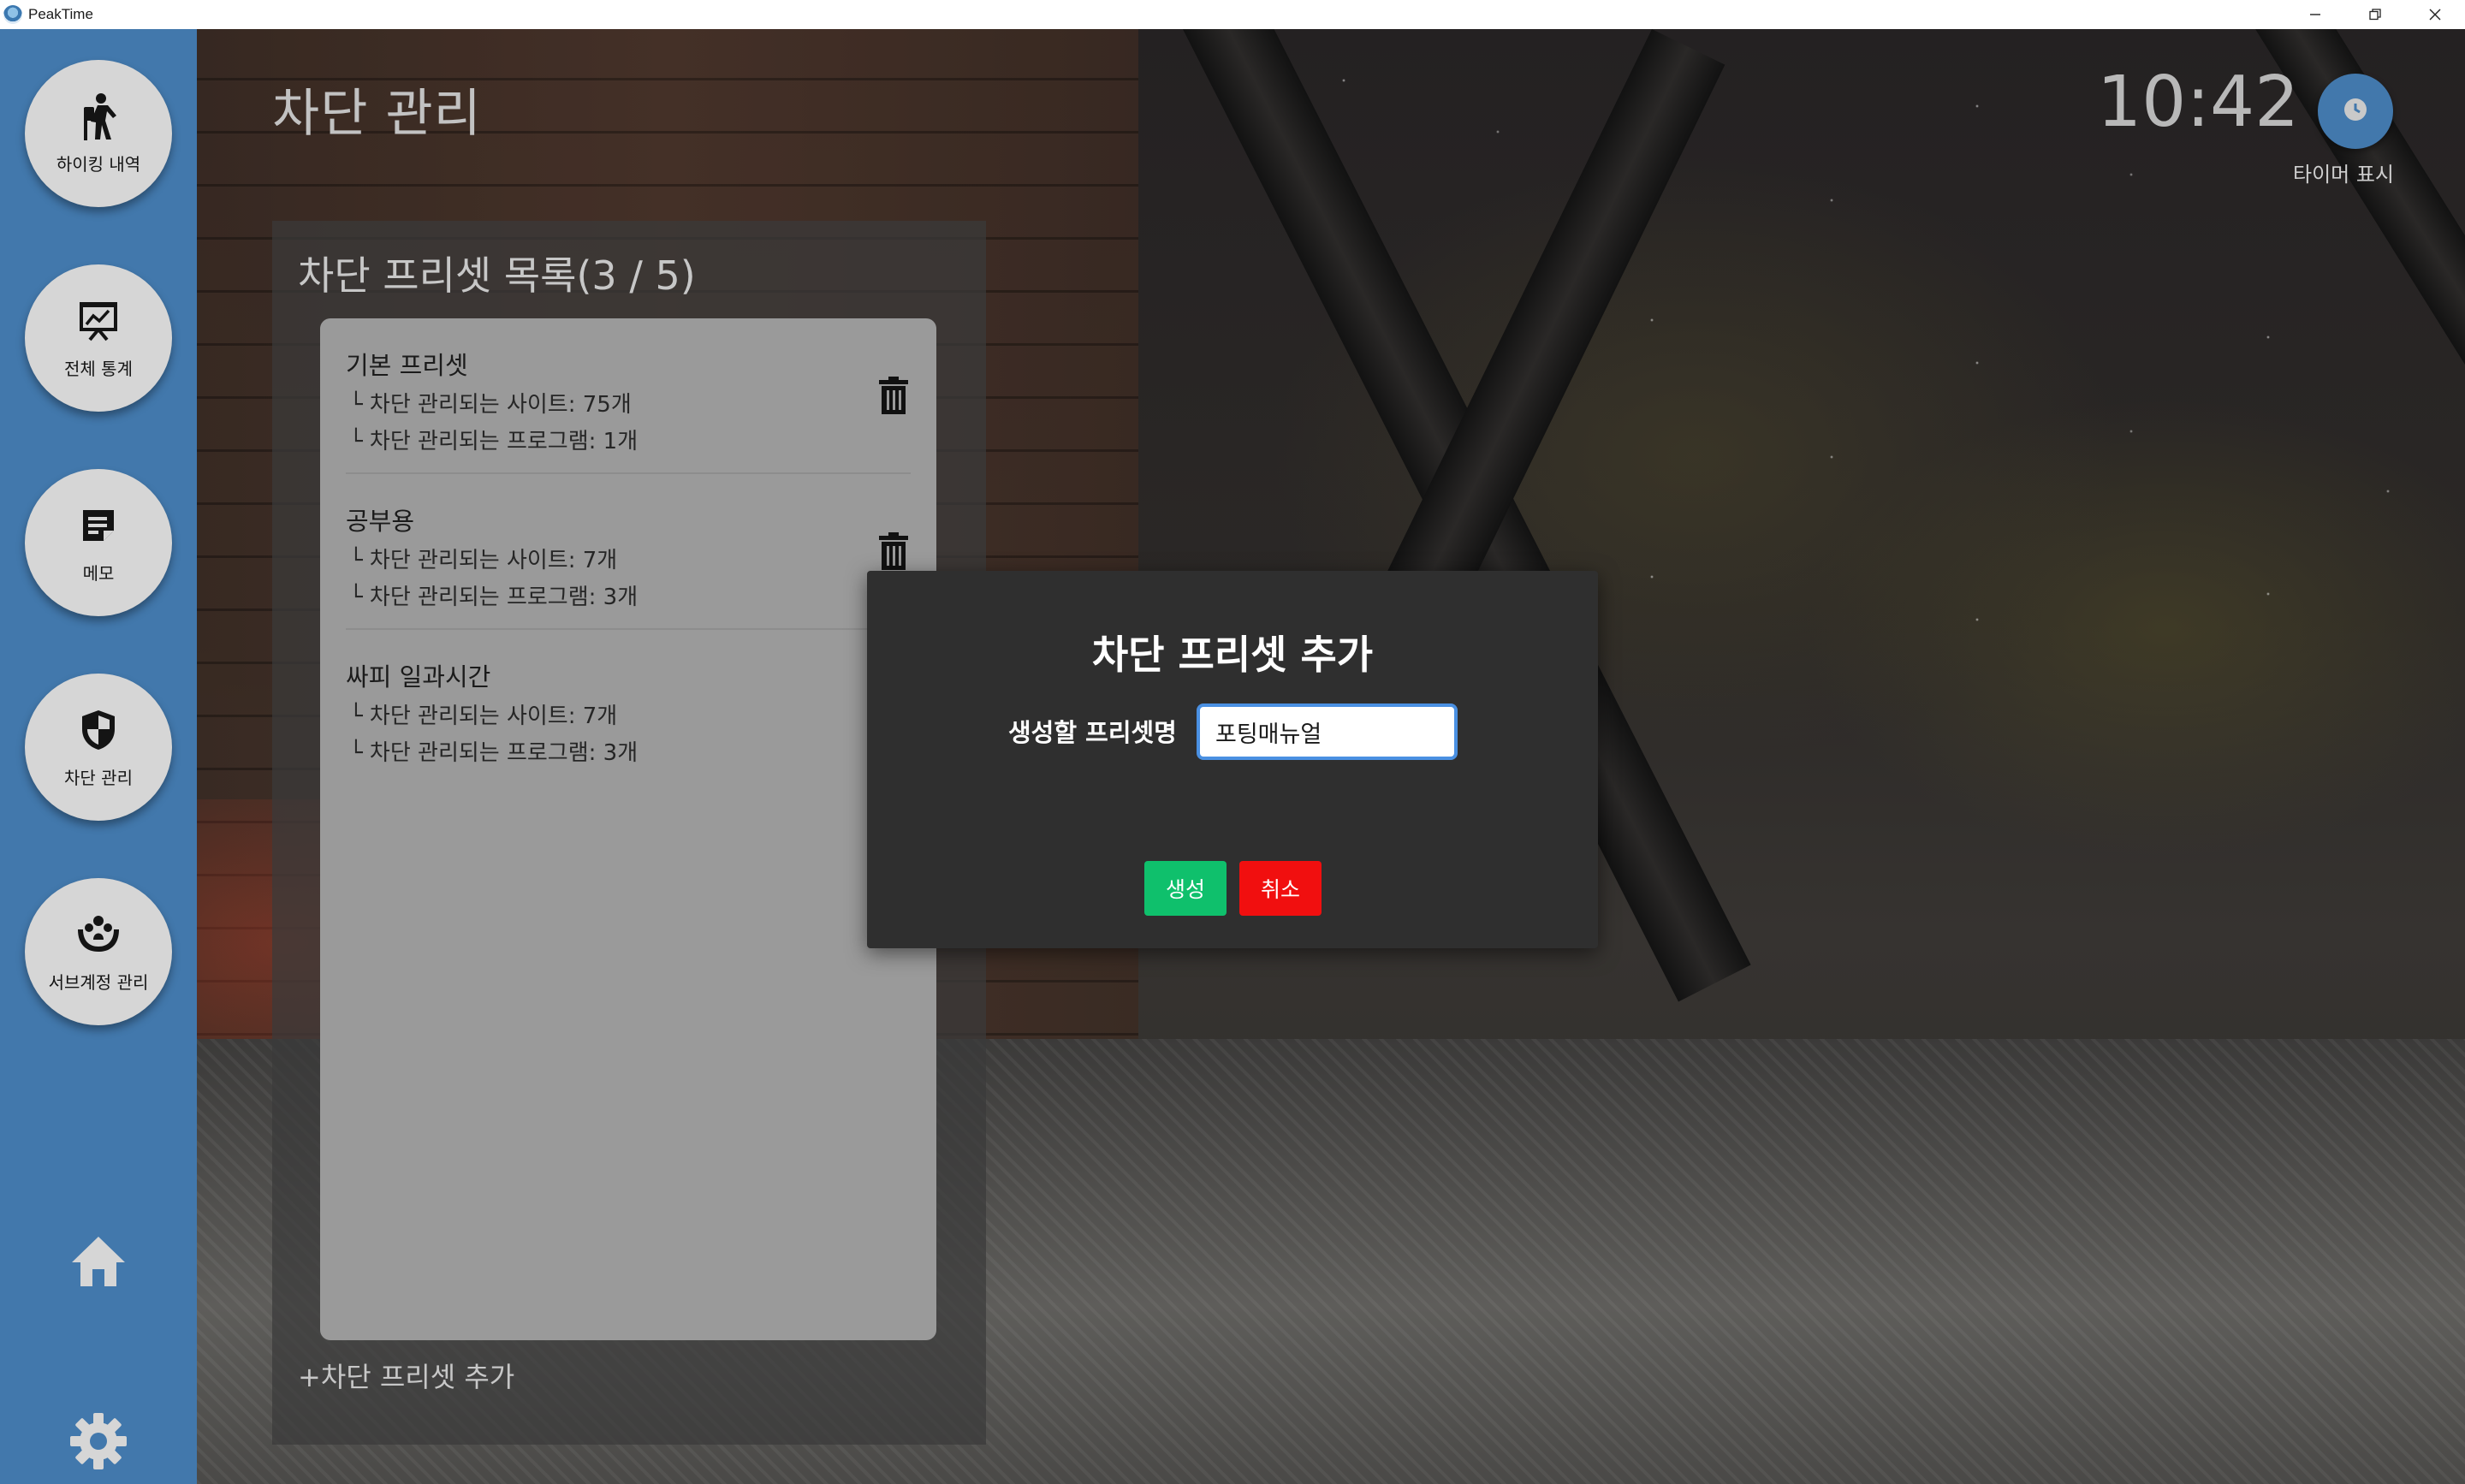 This screenshot has width=2465, height=1484. I want to click on timer-label: 타이머 표시, so click(2343, 175).